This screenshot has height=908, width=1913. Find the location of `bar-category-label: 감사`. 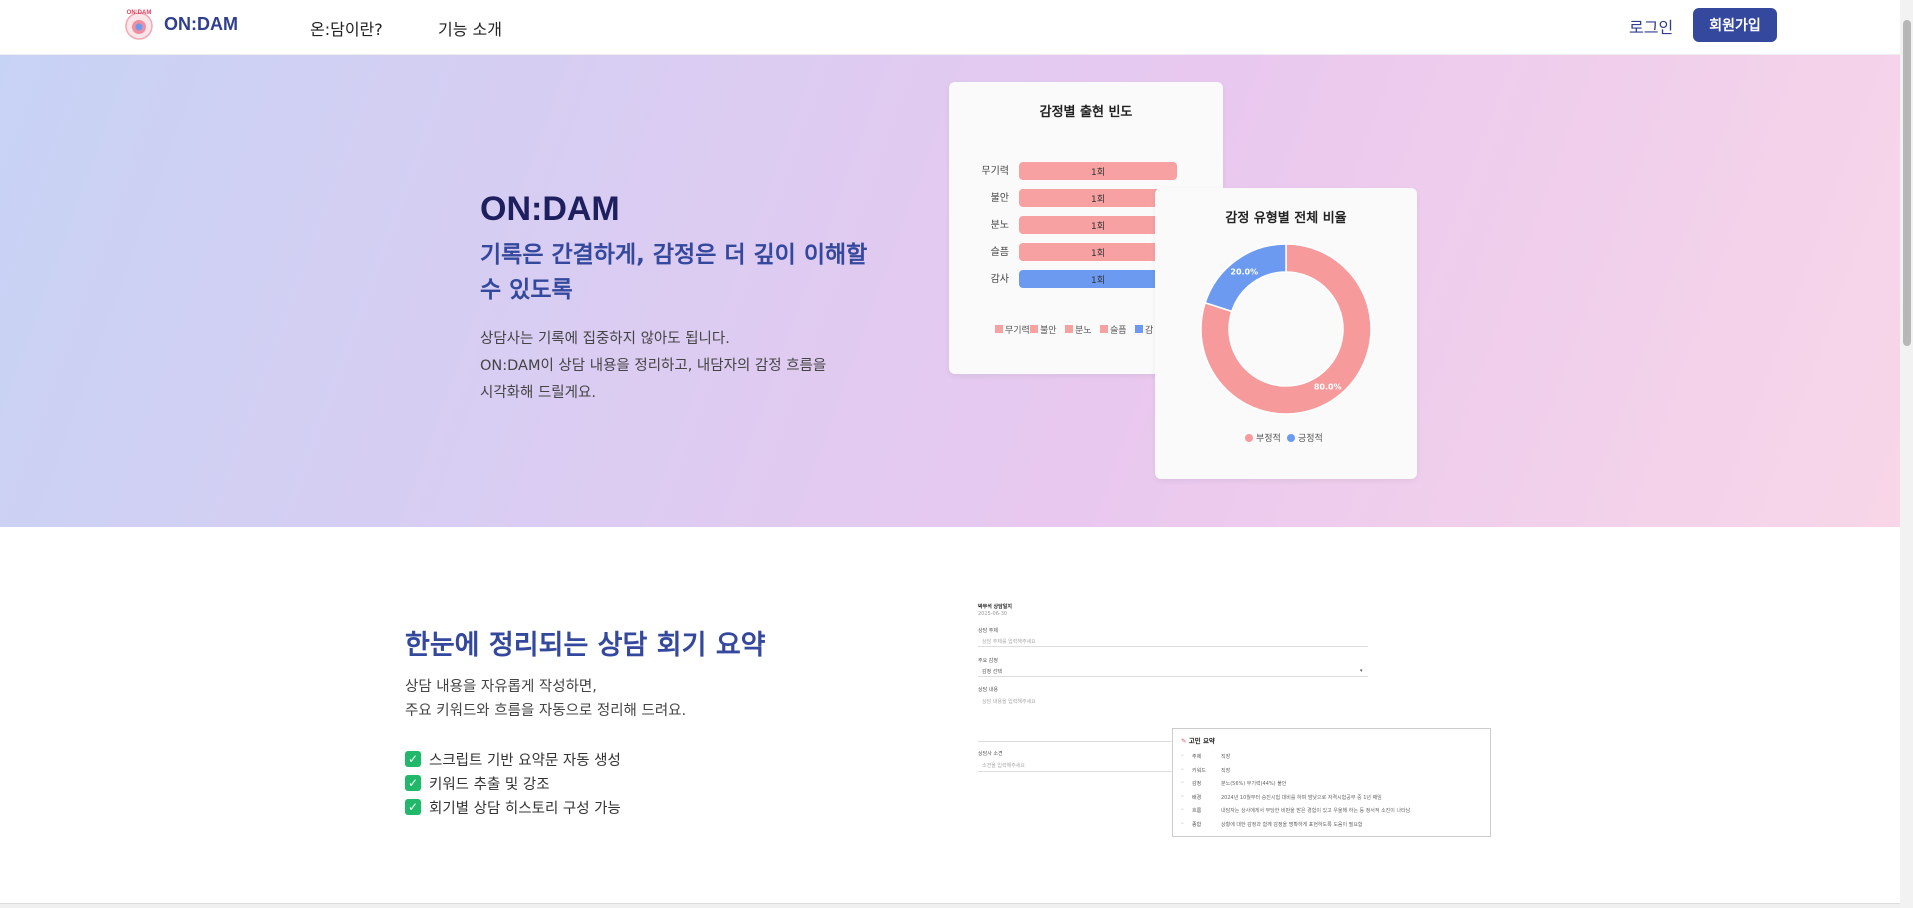

bar-category-label: 감사 is located at coordinates (1000, 279).